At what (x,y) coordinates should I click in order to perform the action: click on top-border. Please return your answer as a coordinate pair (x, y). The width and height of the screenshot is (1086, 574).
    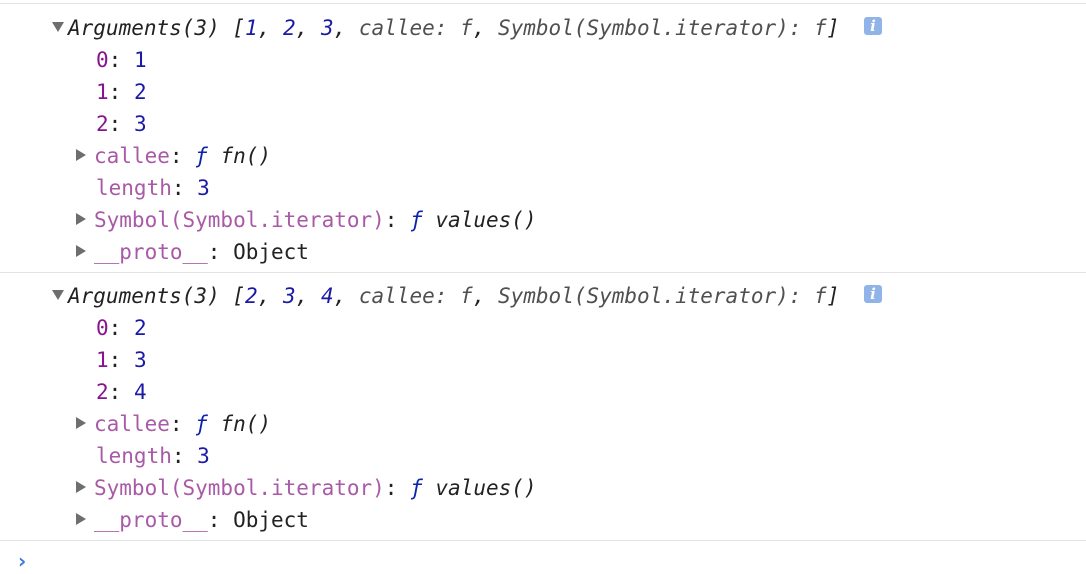
    Looking at the image, I should click on (543, 3).